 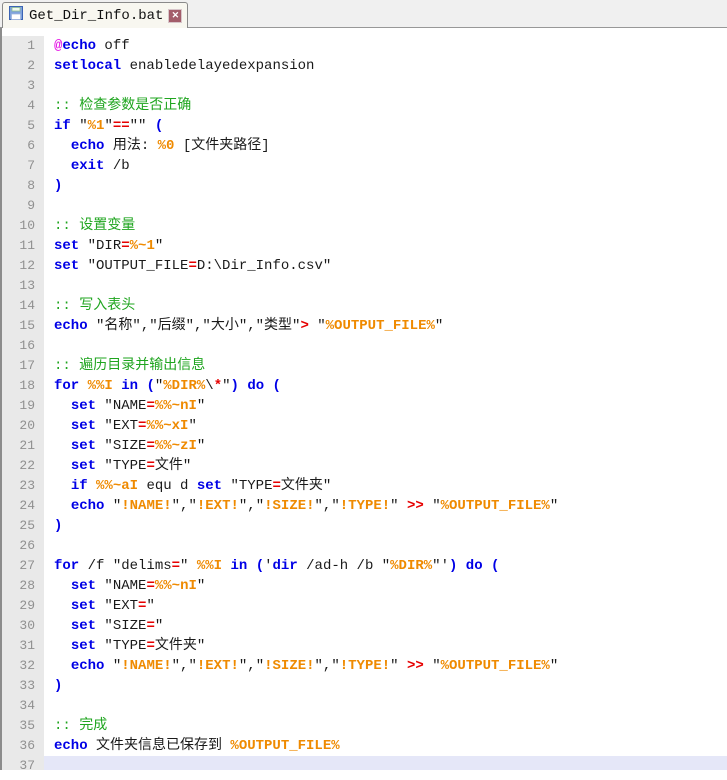 I want to click on code-line: 18 for %%I in ("%DIR%\*") do (, so click(x=364, y=386).